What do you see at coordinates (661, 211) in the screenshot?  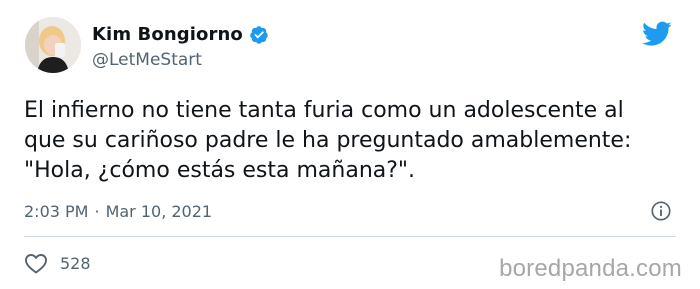 I see `info-icon` at bounding box center [661, 211].